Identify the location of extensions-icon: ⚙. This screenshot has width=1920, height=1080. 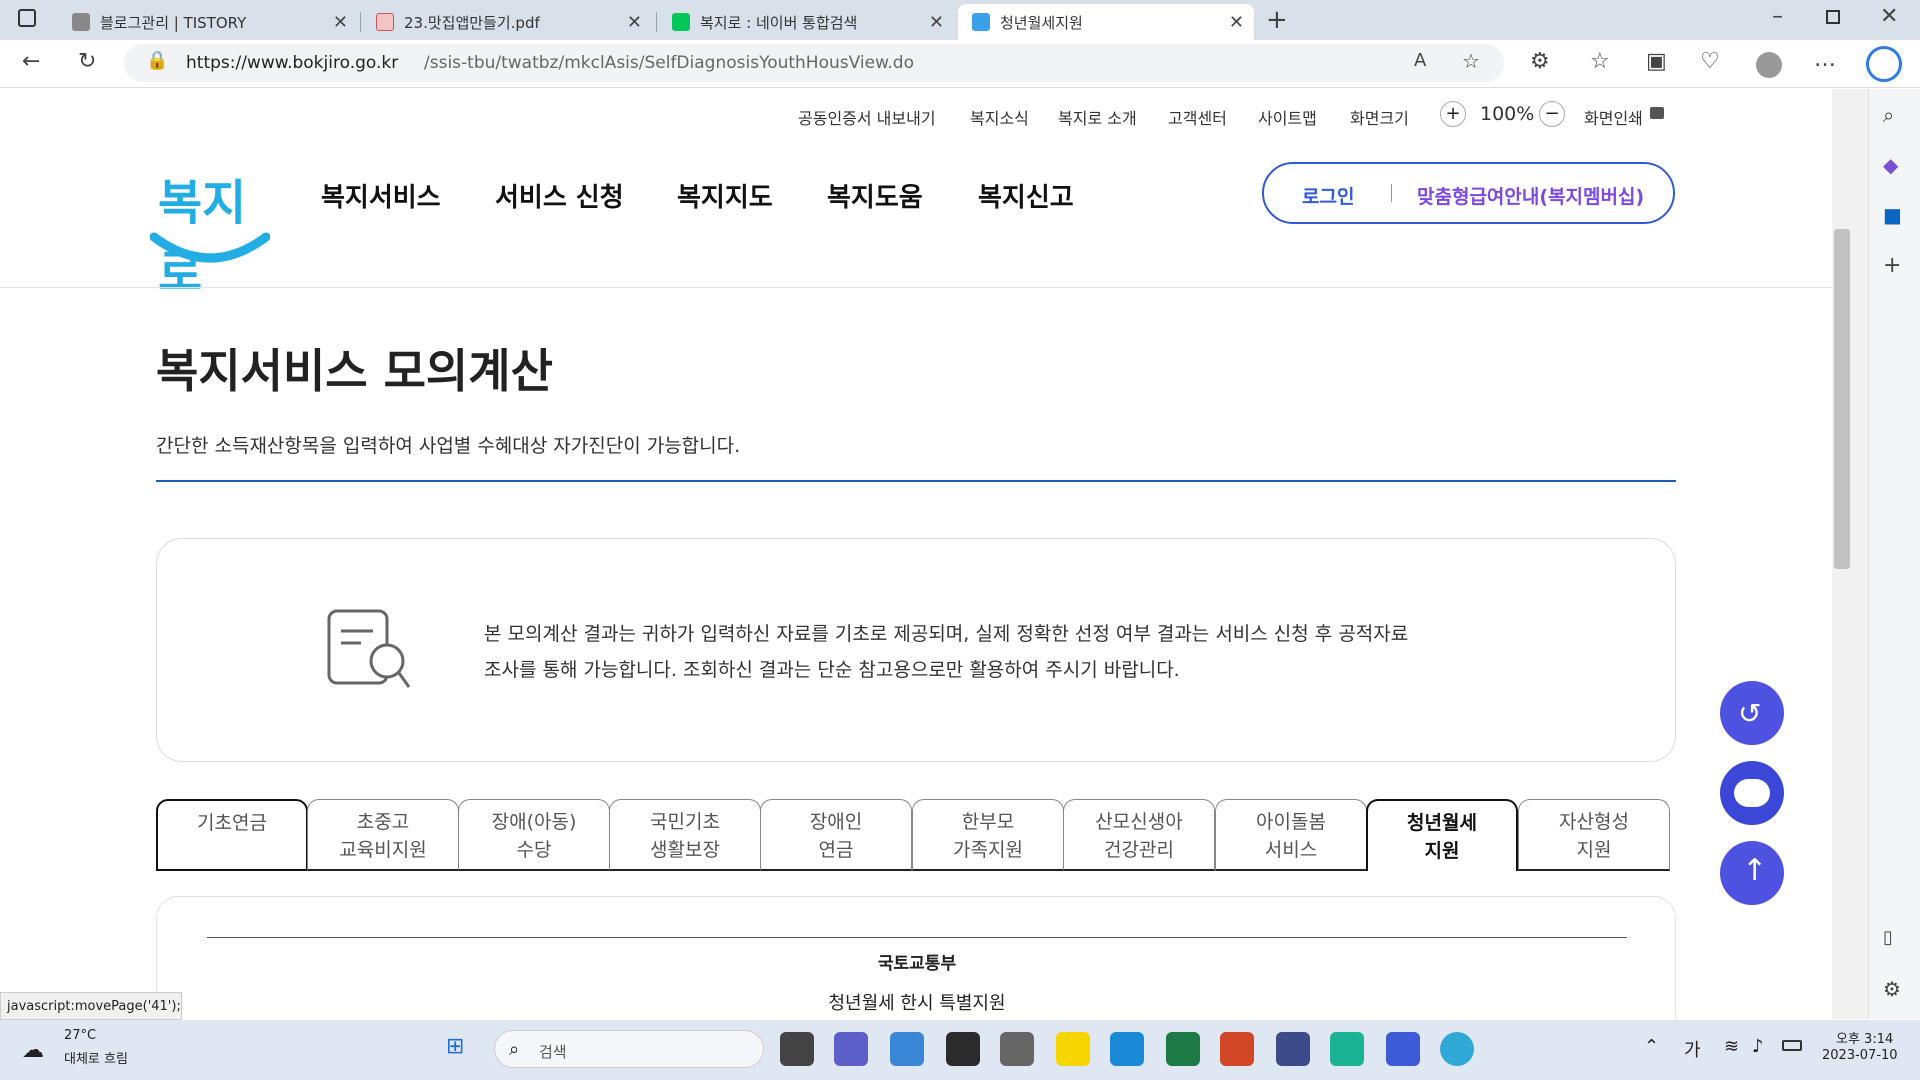
(1540, 62).